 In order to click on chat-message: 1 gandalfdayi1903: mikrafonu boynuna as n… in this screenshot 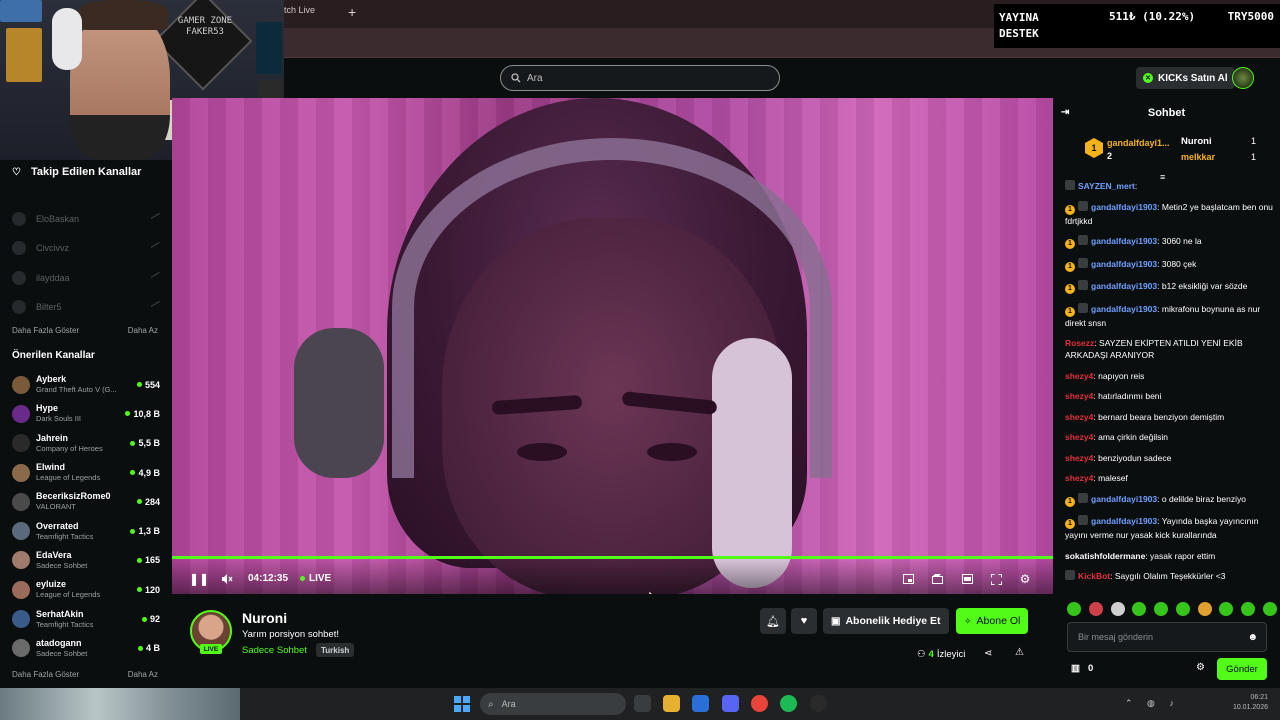, I will do `click(1170, 315)`.